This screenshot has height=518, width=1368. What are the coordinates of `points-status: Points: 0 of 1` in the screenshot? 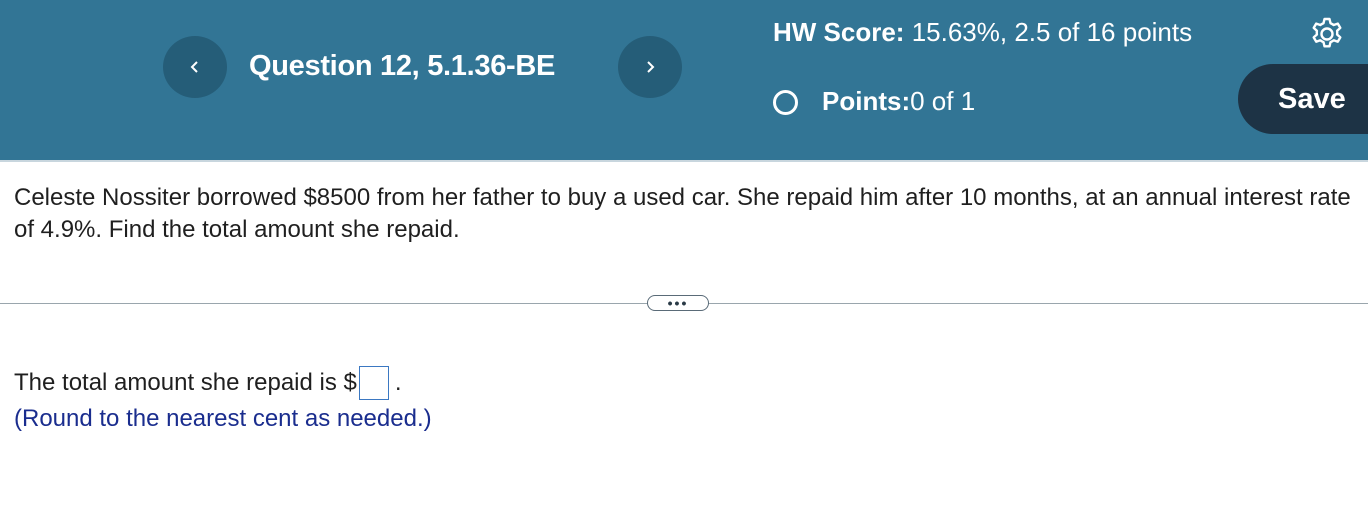 It's located at (874, 101).